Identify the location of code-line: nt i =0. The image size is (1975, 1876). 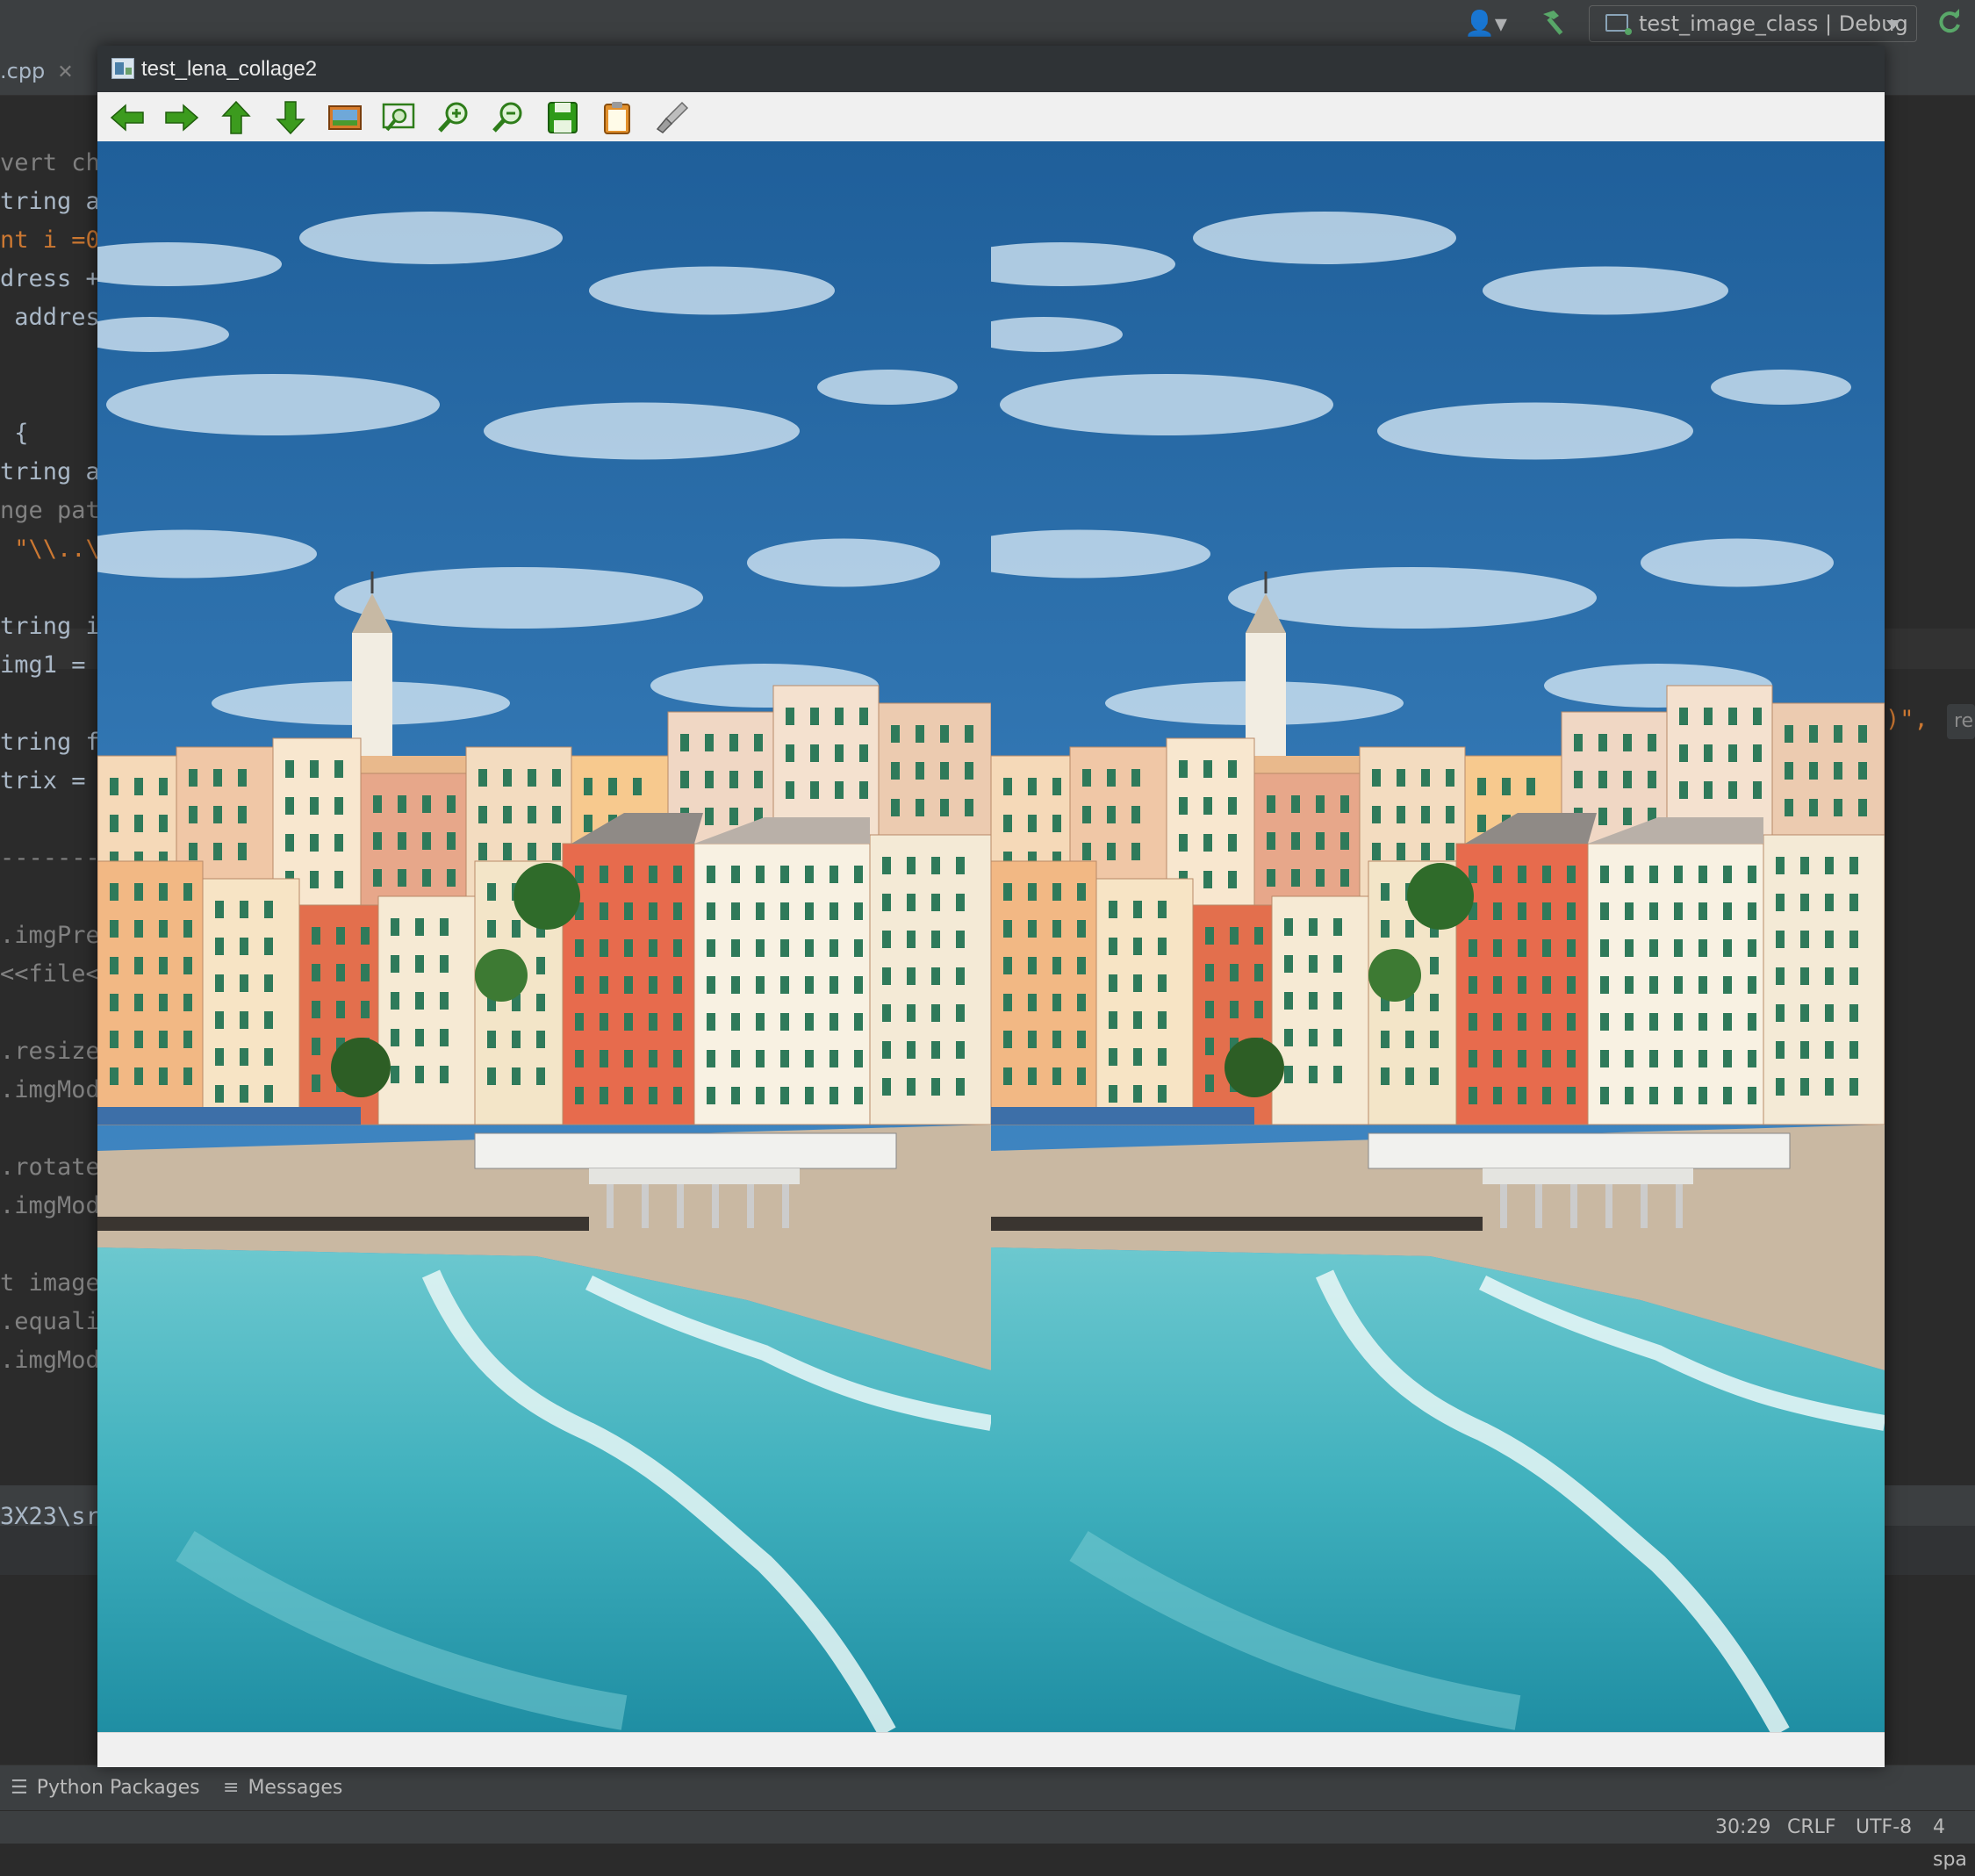
(50, 240).